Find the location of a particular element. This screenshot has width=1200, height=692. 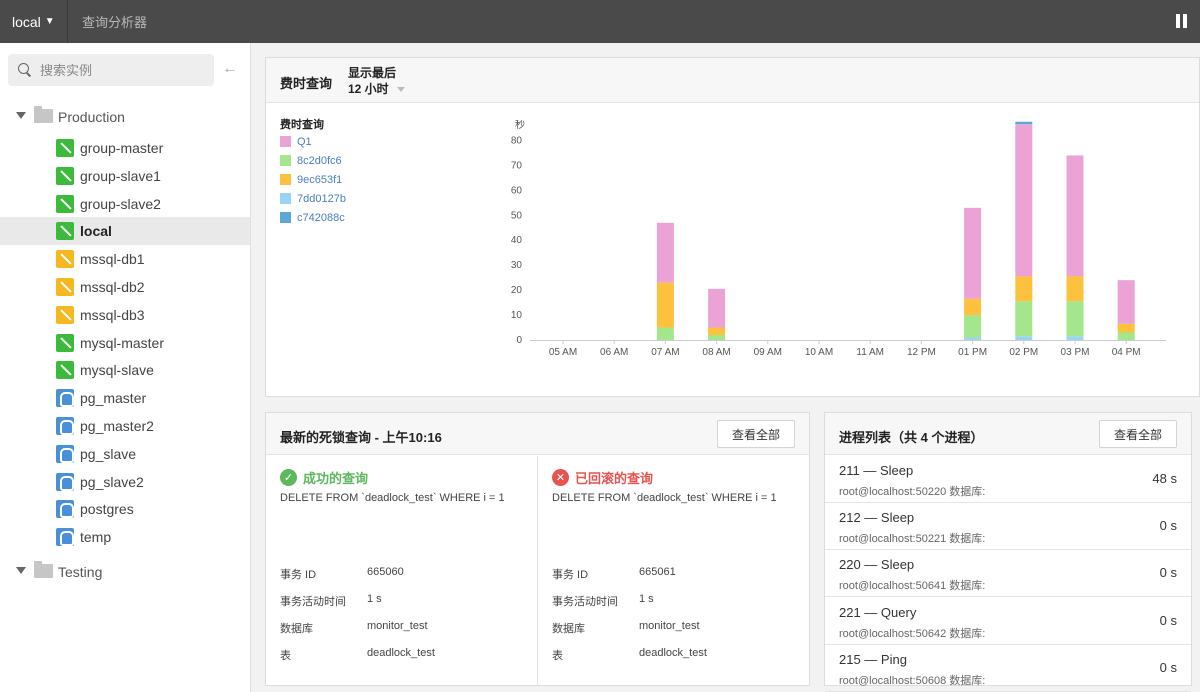

process-row: 211 — Sleep root@localhost:50220 数据库: 48 s is located at coordinates (1008, 479).